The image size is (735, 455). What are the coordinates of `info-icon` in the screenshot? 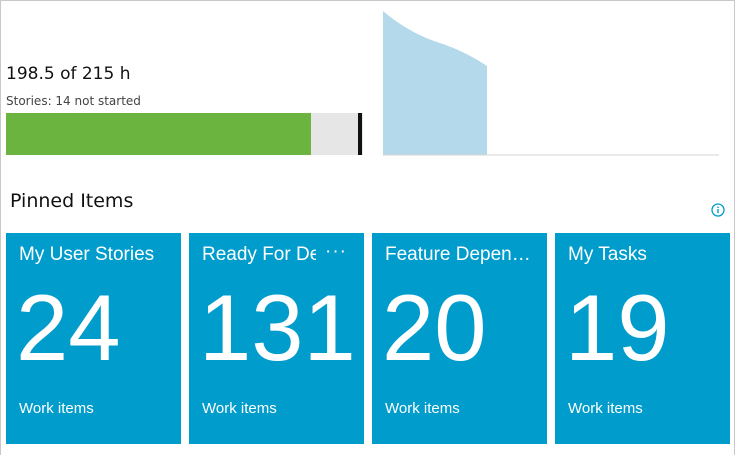 It's located at (718, 210).